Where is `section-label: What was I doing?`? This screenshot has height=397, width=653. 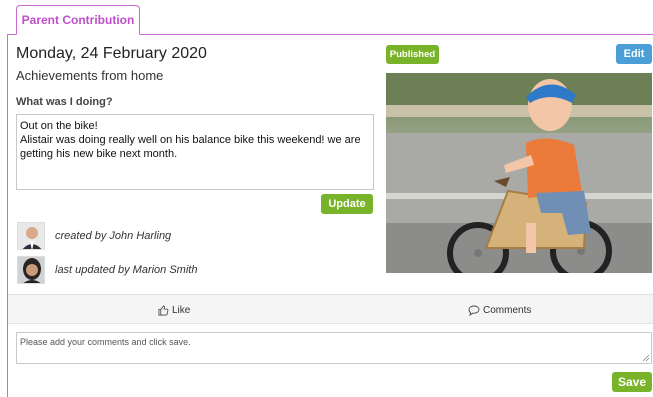 section-label: What was I doing? is located at coordinates (64, 102).